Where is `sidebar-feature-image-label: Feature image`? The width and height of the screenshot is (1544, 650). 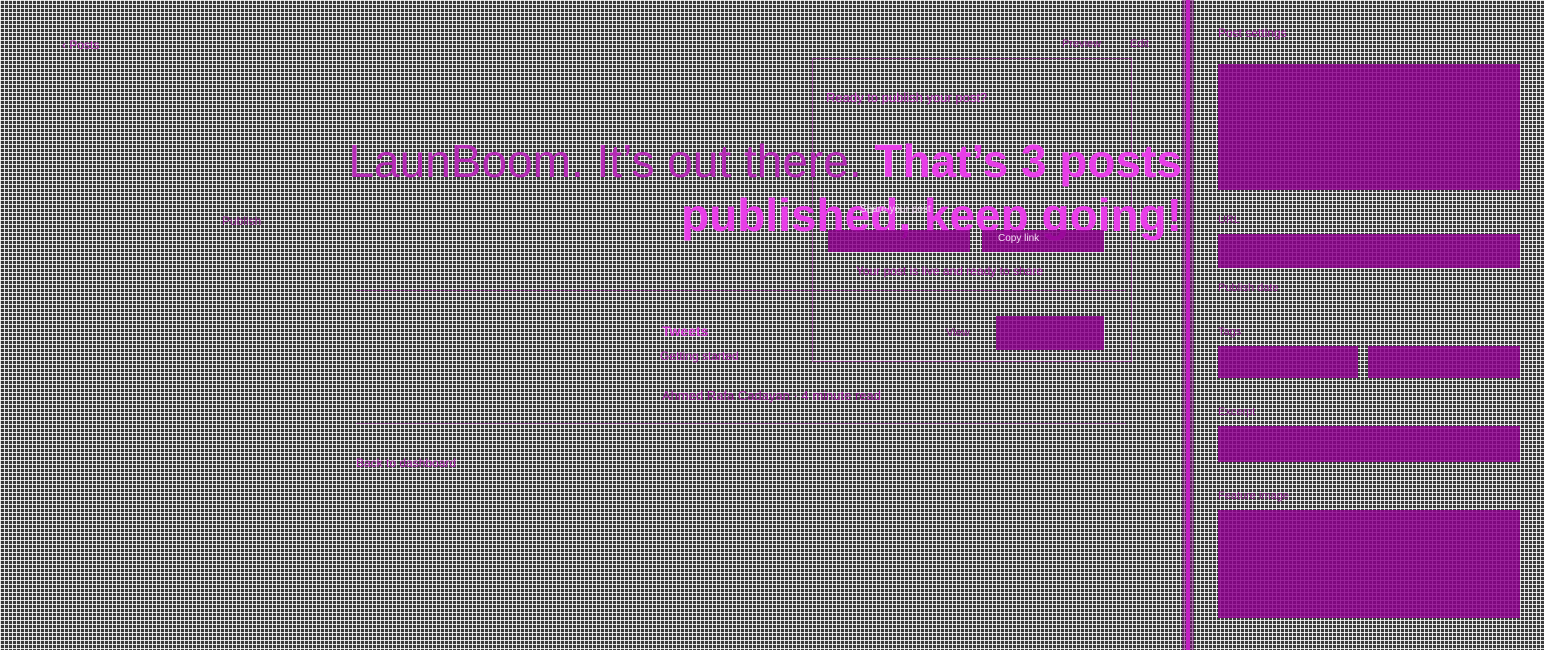 sidebar-feature-image-label: Feature image is located at coordinates (1253, 496).